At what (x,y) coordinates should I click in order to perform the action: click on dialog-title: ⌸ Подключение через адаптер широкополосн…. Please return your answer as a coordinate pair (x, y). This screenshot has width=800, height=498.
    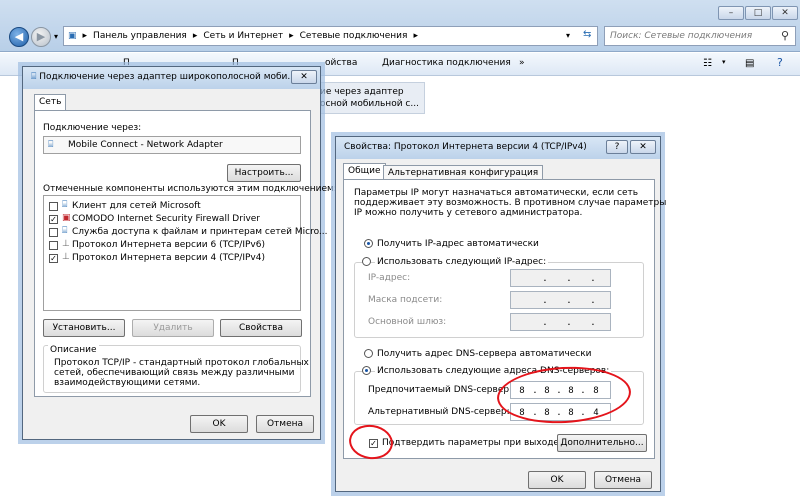
    Looking at the image, I should click on (171, 78).